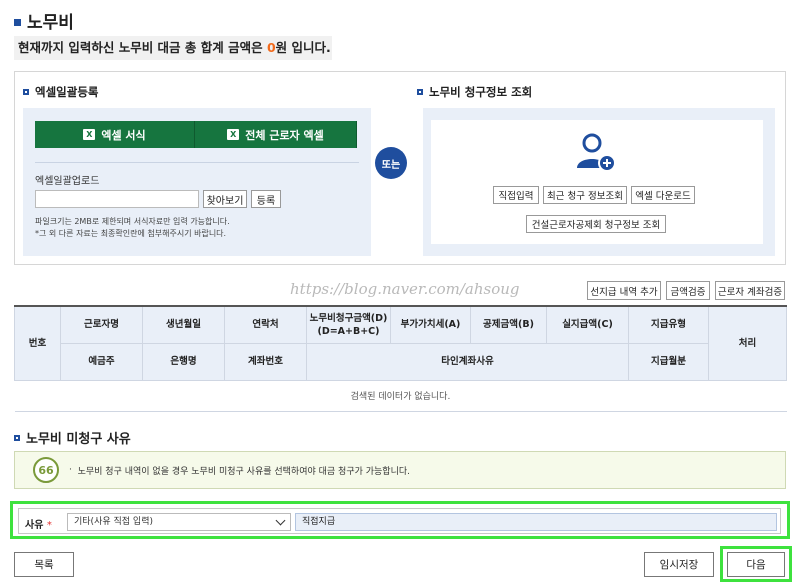 The image size is (800, 588). What do you see at coordinates (271, 47) in the screenshot?
I see `summary-amount: 0` at bounding box center [271, 47].